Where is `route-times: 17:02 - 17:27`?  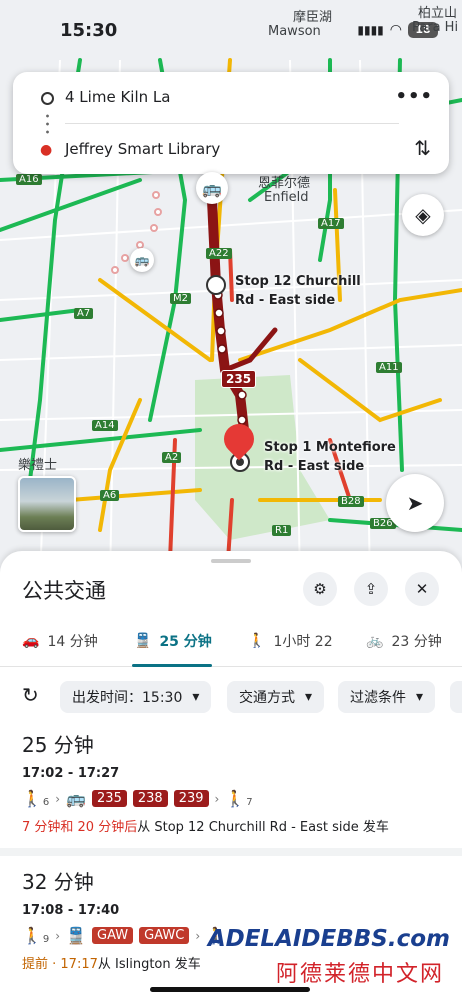
route-times: 17:02 - 17:27 is located at coordinates (71, 773).